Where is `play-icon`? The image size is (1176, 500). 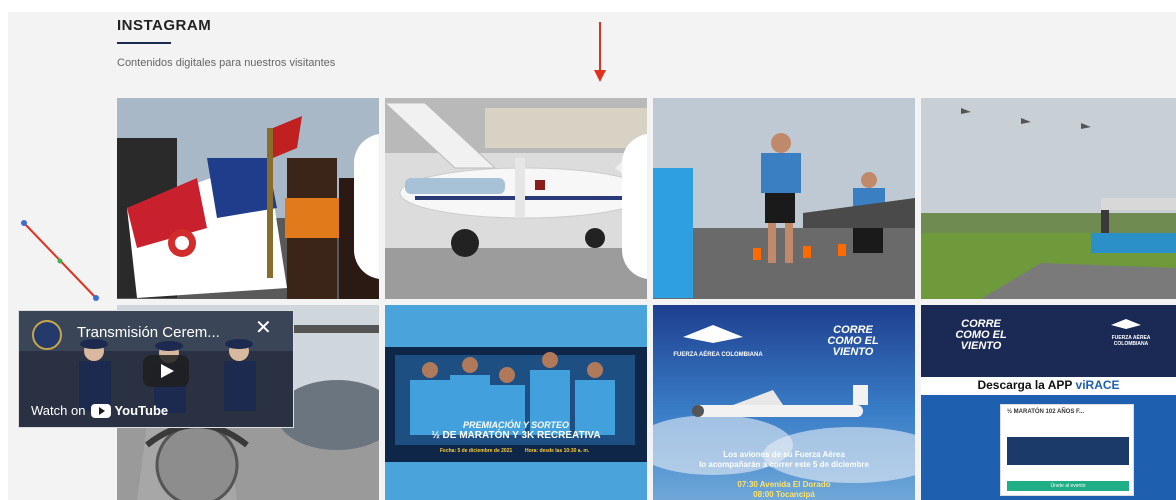
play-icon is located at coordinates (166, 371).